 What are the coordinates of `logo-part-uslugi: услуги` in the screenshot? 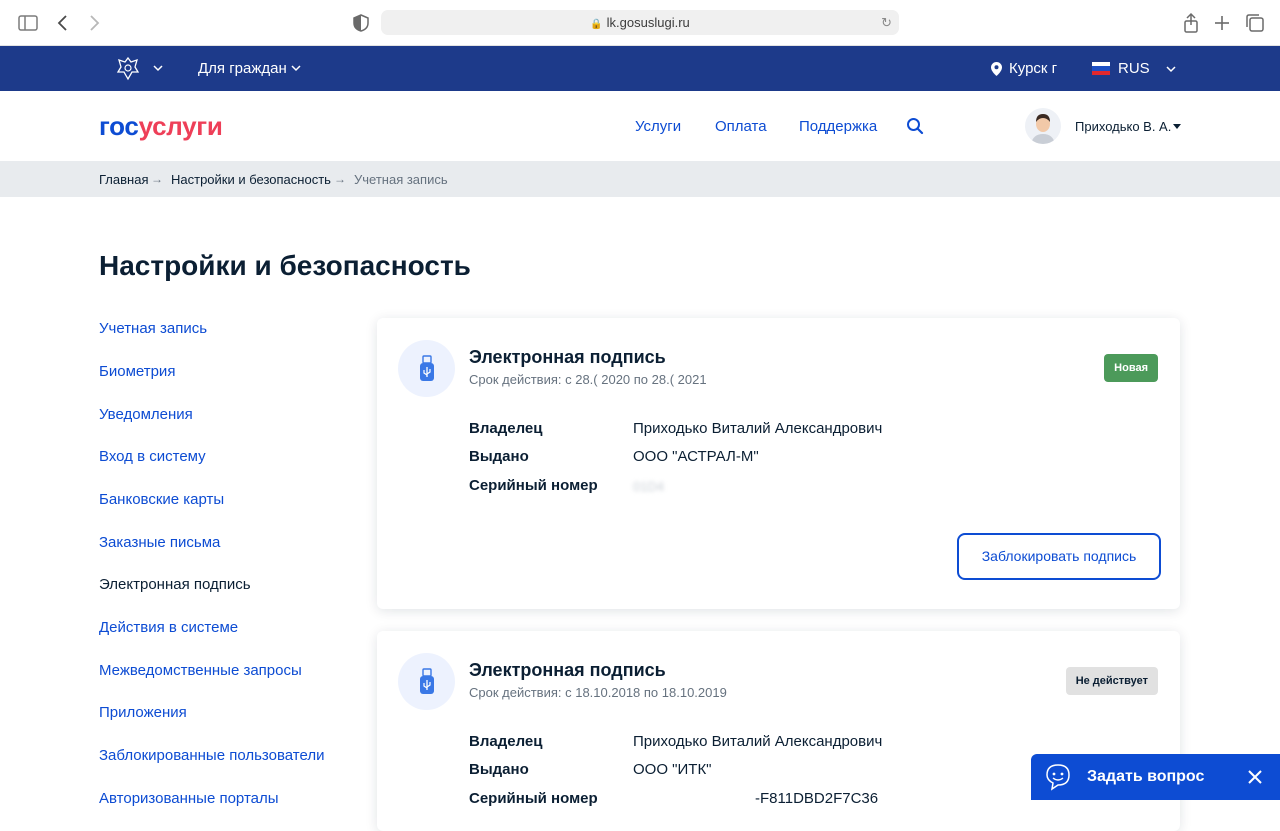 It's located at (180, 126).